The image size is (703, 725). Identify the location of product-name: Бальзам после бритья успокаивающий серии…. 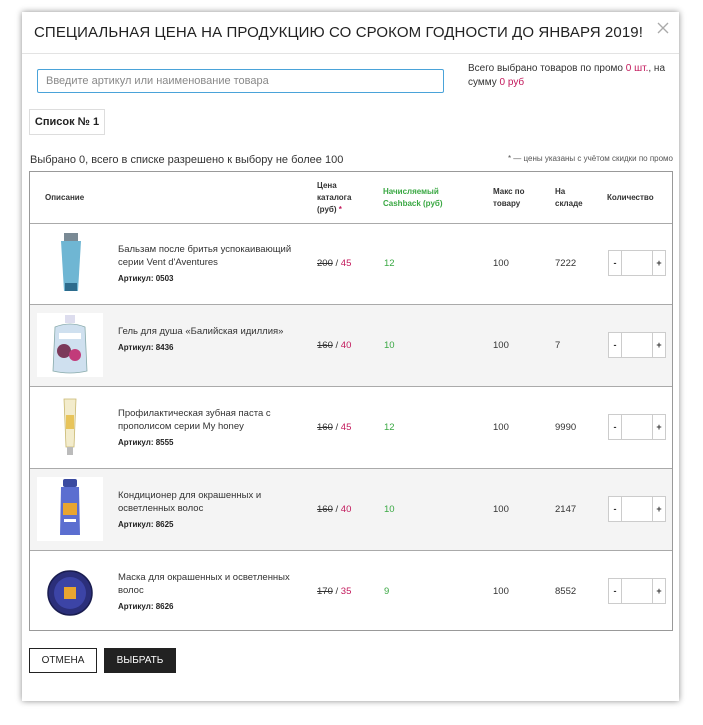
(205, 256).